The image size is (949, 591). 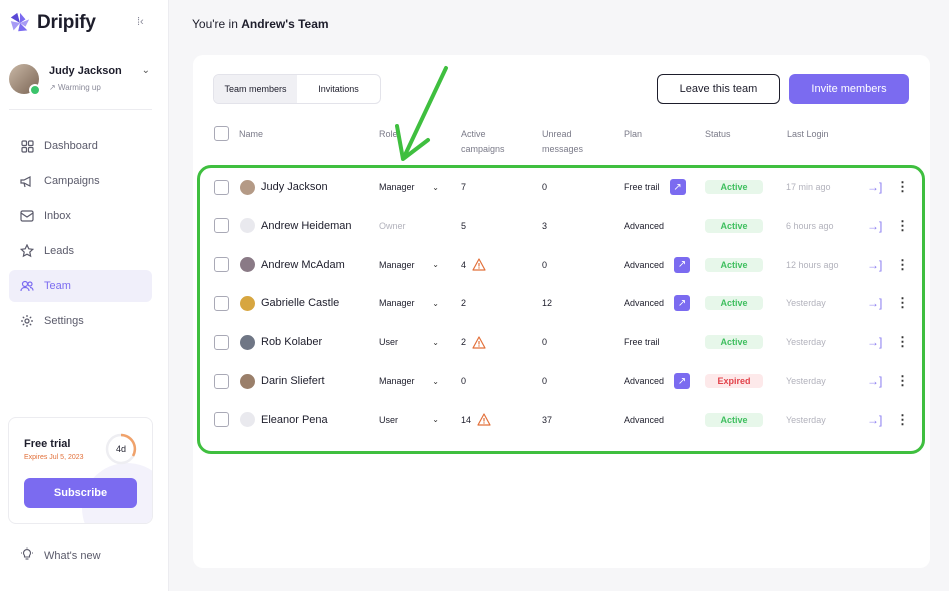 What do you see at coordinates (71, 146) in the screenshot?
I see `sidebar-item-label: Dashboard` at bounding box center [71, 146].